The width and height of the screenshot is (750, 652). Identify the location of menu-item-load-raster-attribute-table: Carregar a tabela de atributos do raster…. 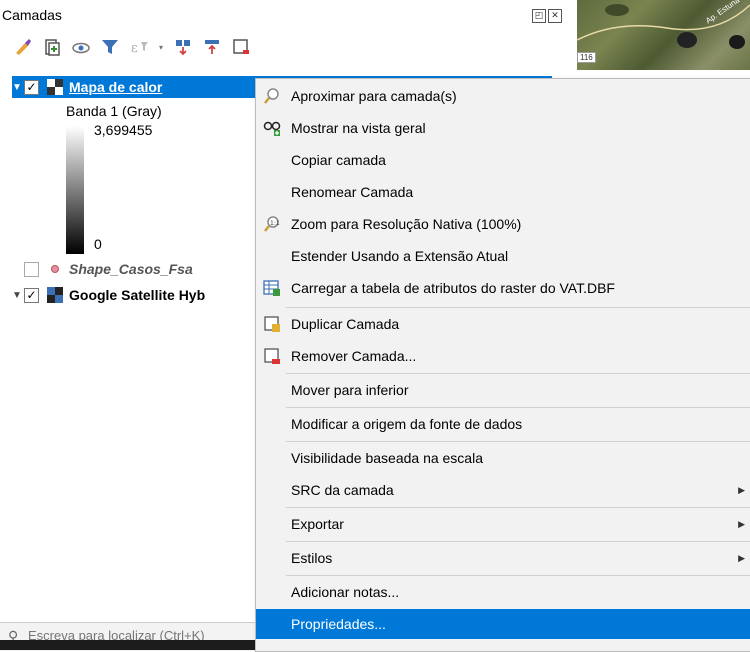
(503, 288).